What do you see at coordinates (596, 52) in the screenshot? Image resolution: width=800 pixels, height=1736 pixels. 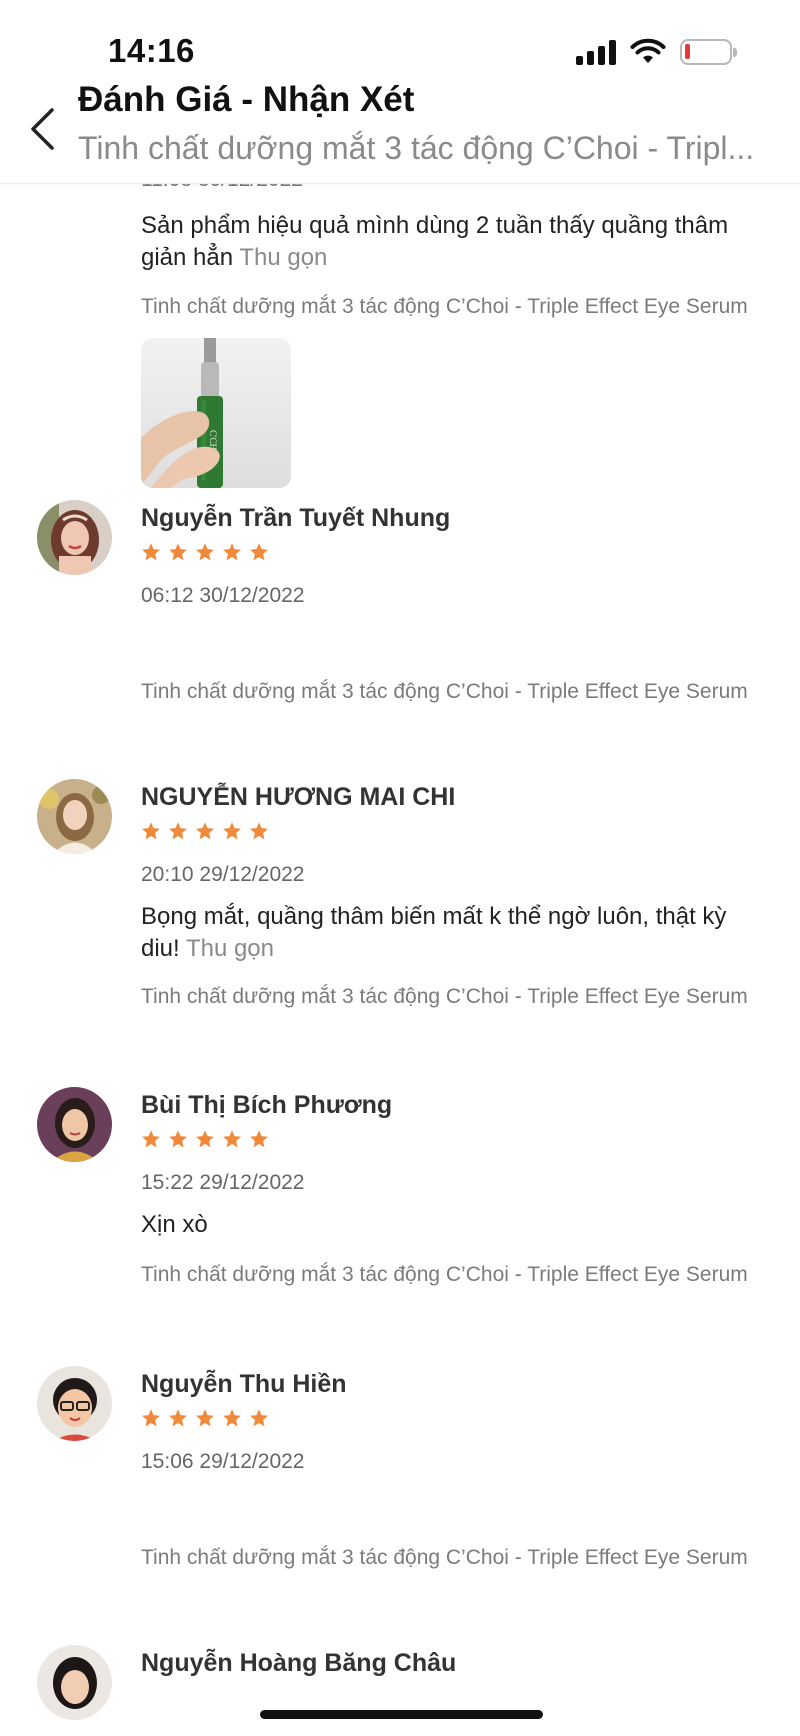 I see `cellular-signal-icon` at bounding box center [596, 52].